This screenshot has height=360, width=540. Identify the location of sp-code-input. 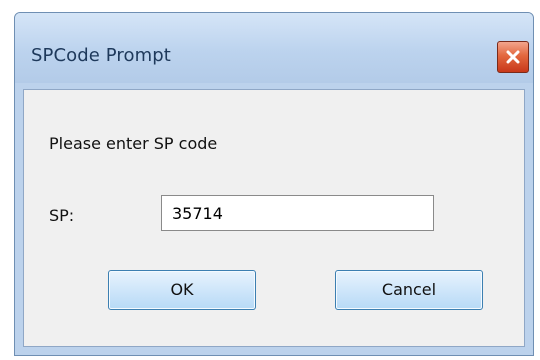
(297, 213).